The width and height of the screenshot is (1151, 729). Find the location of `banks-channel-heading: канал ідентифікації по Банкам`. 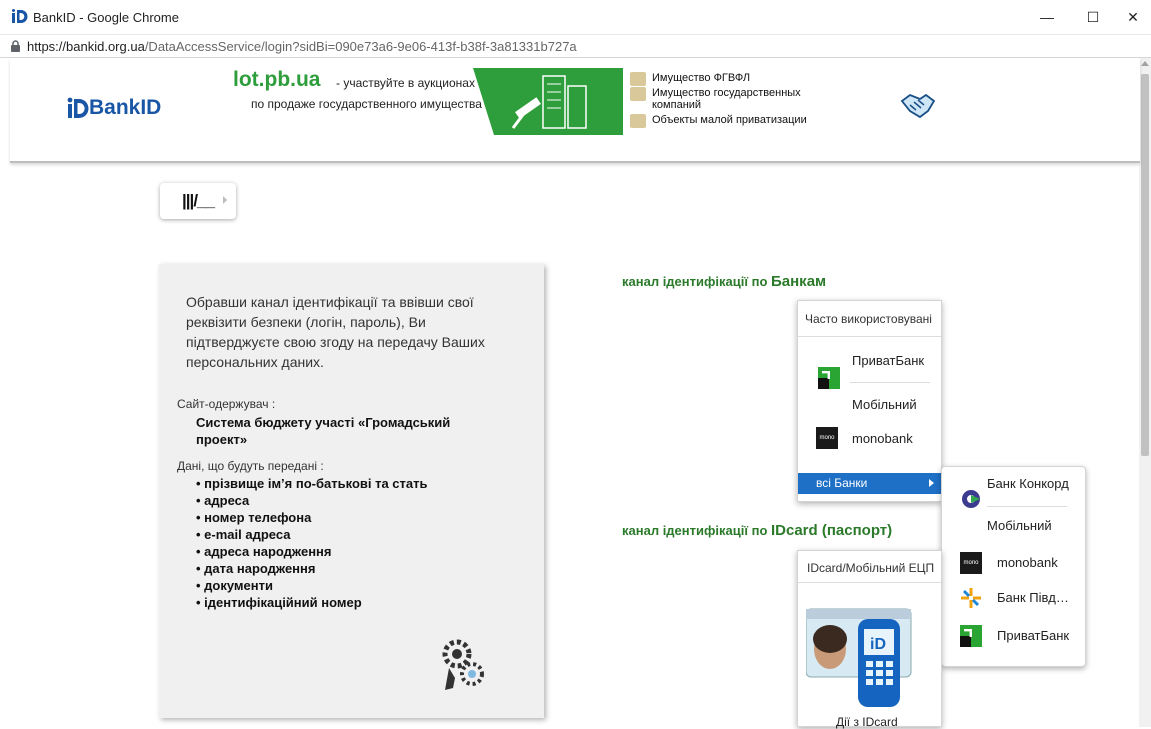

banks-channel-heading: канал ідентифікації по Банкам is located at coordinates (724, 281).